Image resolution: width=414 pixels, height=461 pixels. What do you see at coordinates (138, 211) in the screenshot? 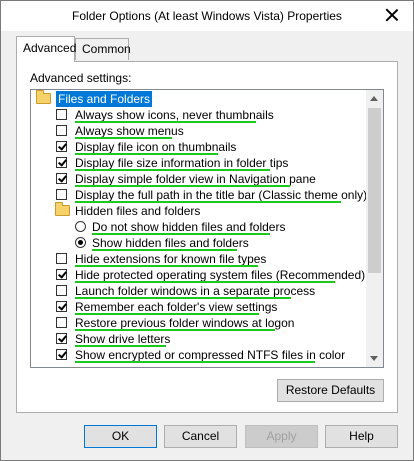
I see `group-label: Hidden files and folders` at bounding box center [138, 211].